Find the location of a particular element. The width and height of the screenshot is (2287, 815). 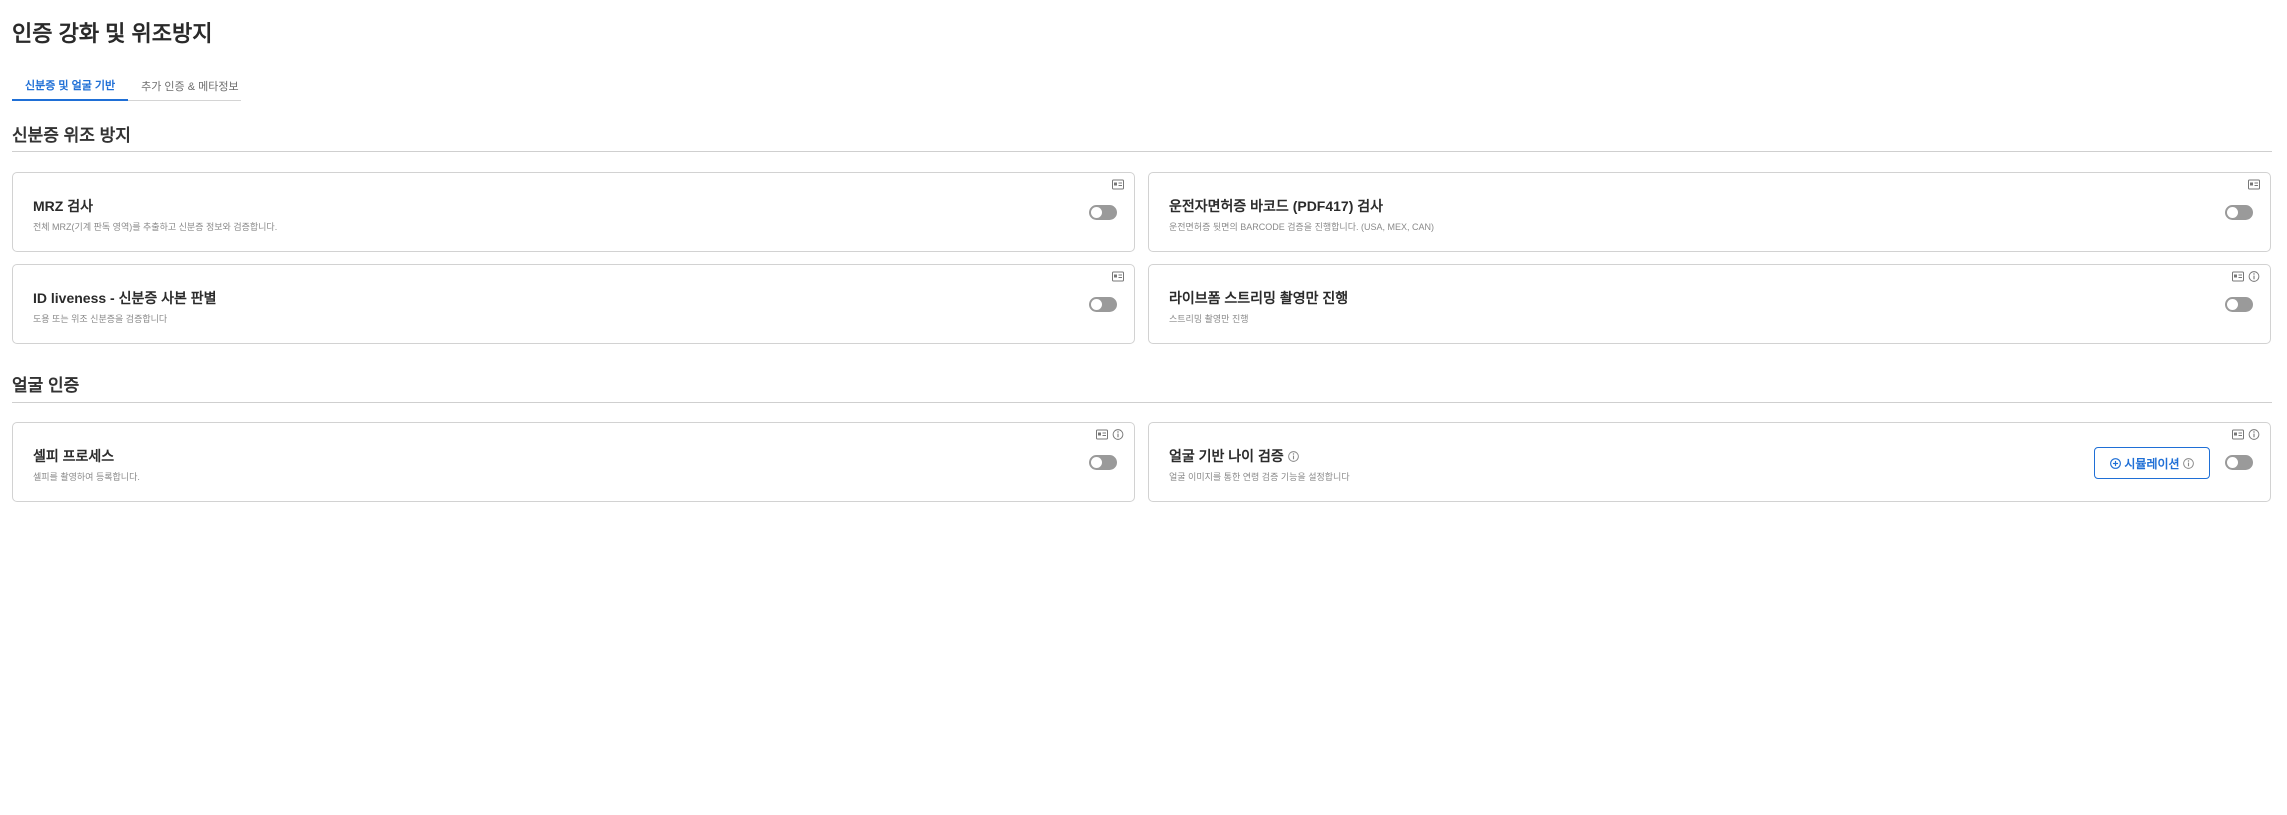

card-title: 셀피 프로세스 is located at coordinates (73, 456).